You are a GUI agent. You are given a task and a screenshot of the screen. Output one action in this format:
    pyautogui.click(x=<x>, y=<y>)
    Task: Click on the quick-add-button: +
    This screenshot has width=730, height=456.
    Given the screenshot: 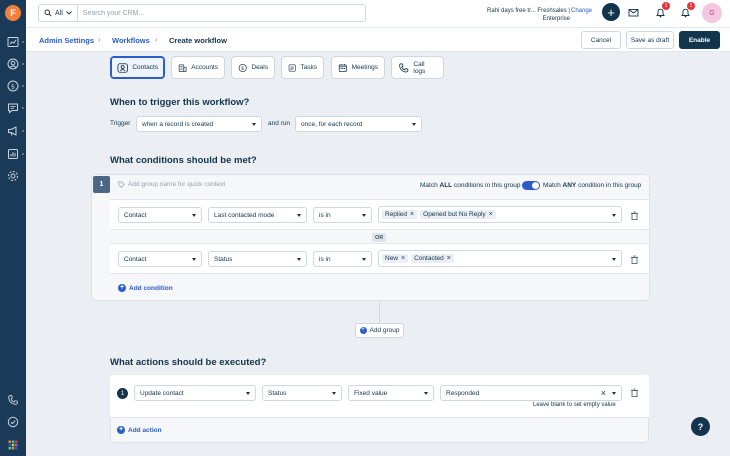 What is the action you would take?
    pyautogui.click(x=611, y=12)
    